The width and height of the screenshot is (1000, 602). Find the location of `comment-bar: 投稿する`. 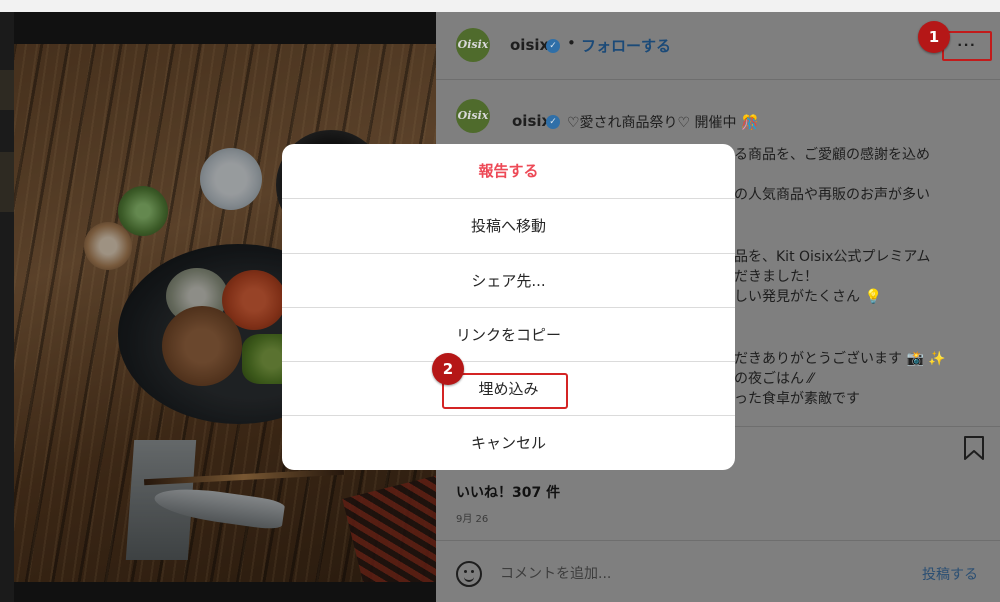

comment-bar: 投稿する is located at coordinates (718, 571).